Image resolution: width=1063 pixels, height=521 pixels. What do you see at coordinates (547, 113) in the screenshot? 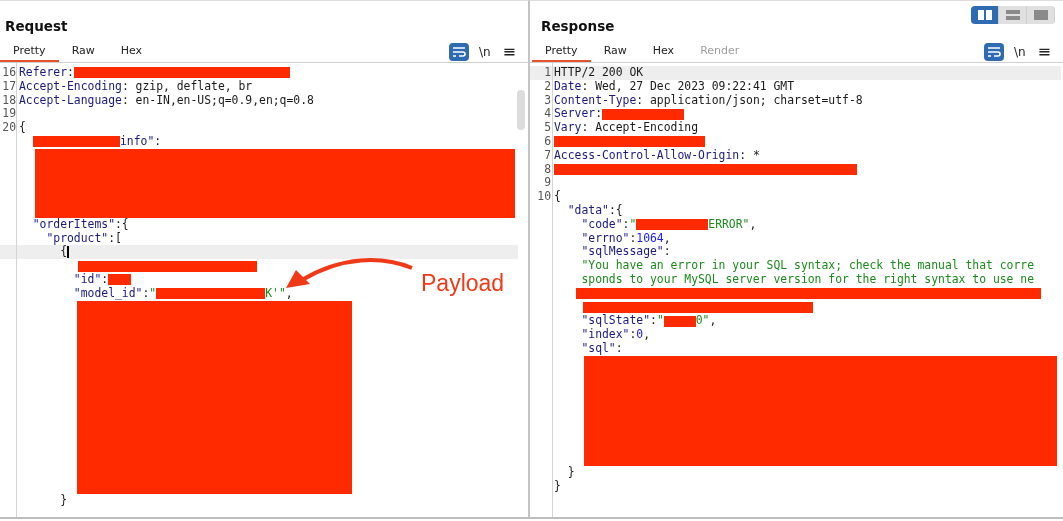
I see `line-number: 4` at bounding box center [547, 113].